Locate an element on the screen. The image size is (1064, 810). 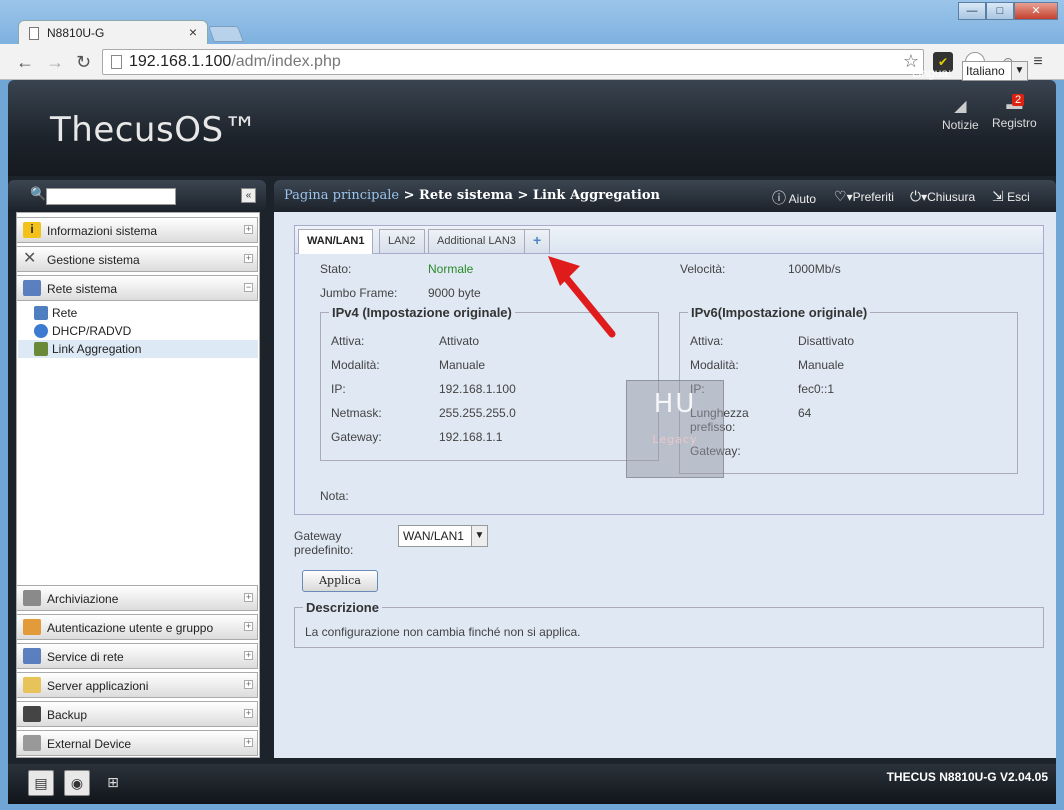
sidebar-item-service-di-rete: Service di rete + is located at coordinates (137, 656).